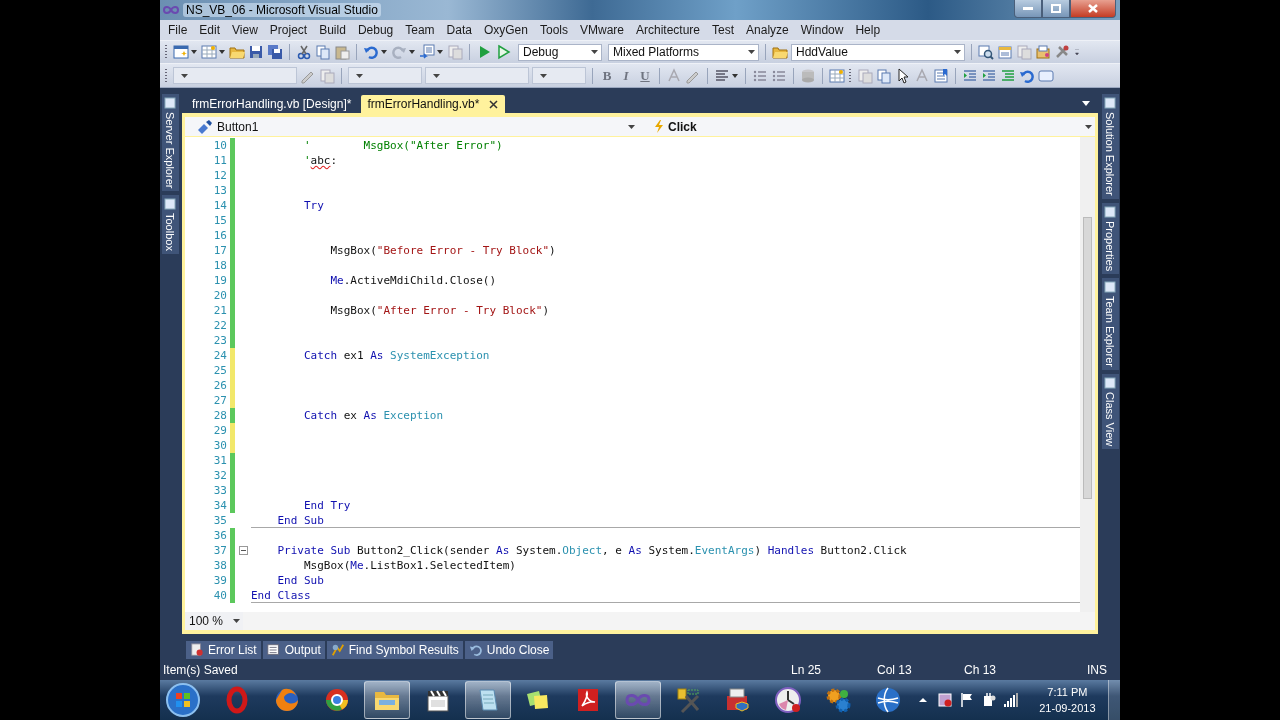  What do you see at coordinates (989, 700) in the screenshot?
I see `power-icon` at bounding box center [989, 700].